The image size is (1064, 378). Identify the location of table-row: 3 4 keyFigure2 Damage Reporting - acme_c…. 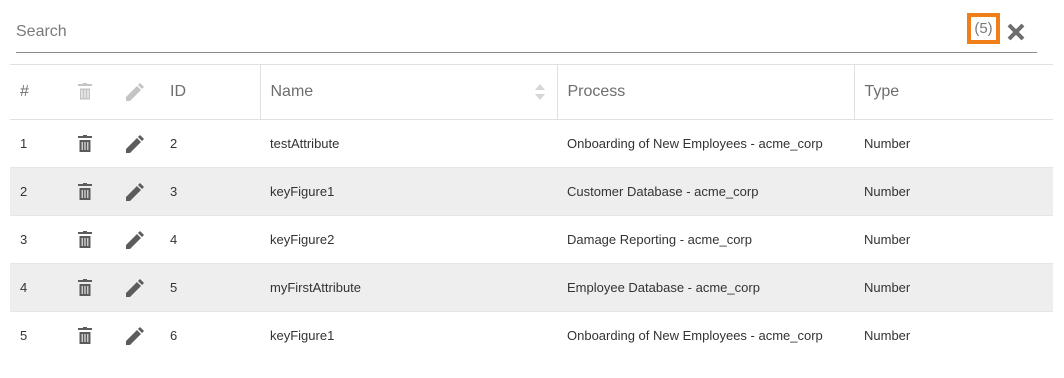
(531, 239).